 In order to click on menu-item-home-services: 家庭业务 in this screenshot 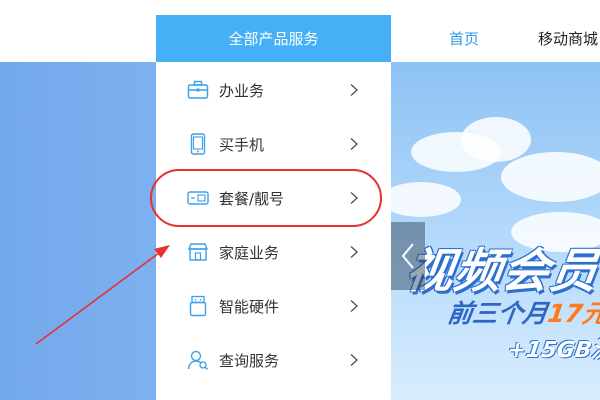, I will do `click(273, 252)`.